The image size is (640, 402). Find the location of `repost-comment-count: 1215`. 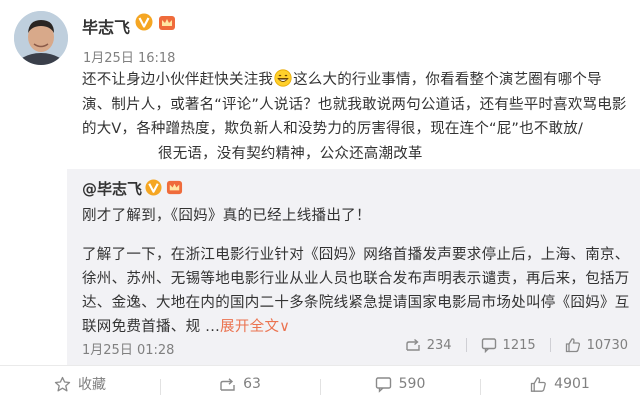

repost-comment-count: 1215 is located at coordinates (519, 345).